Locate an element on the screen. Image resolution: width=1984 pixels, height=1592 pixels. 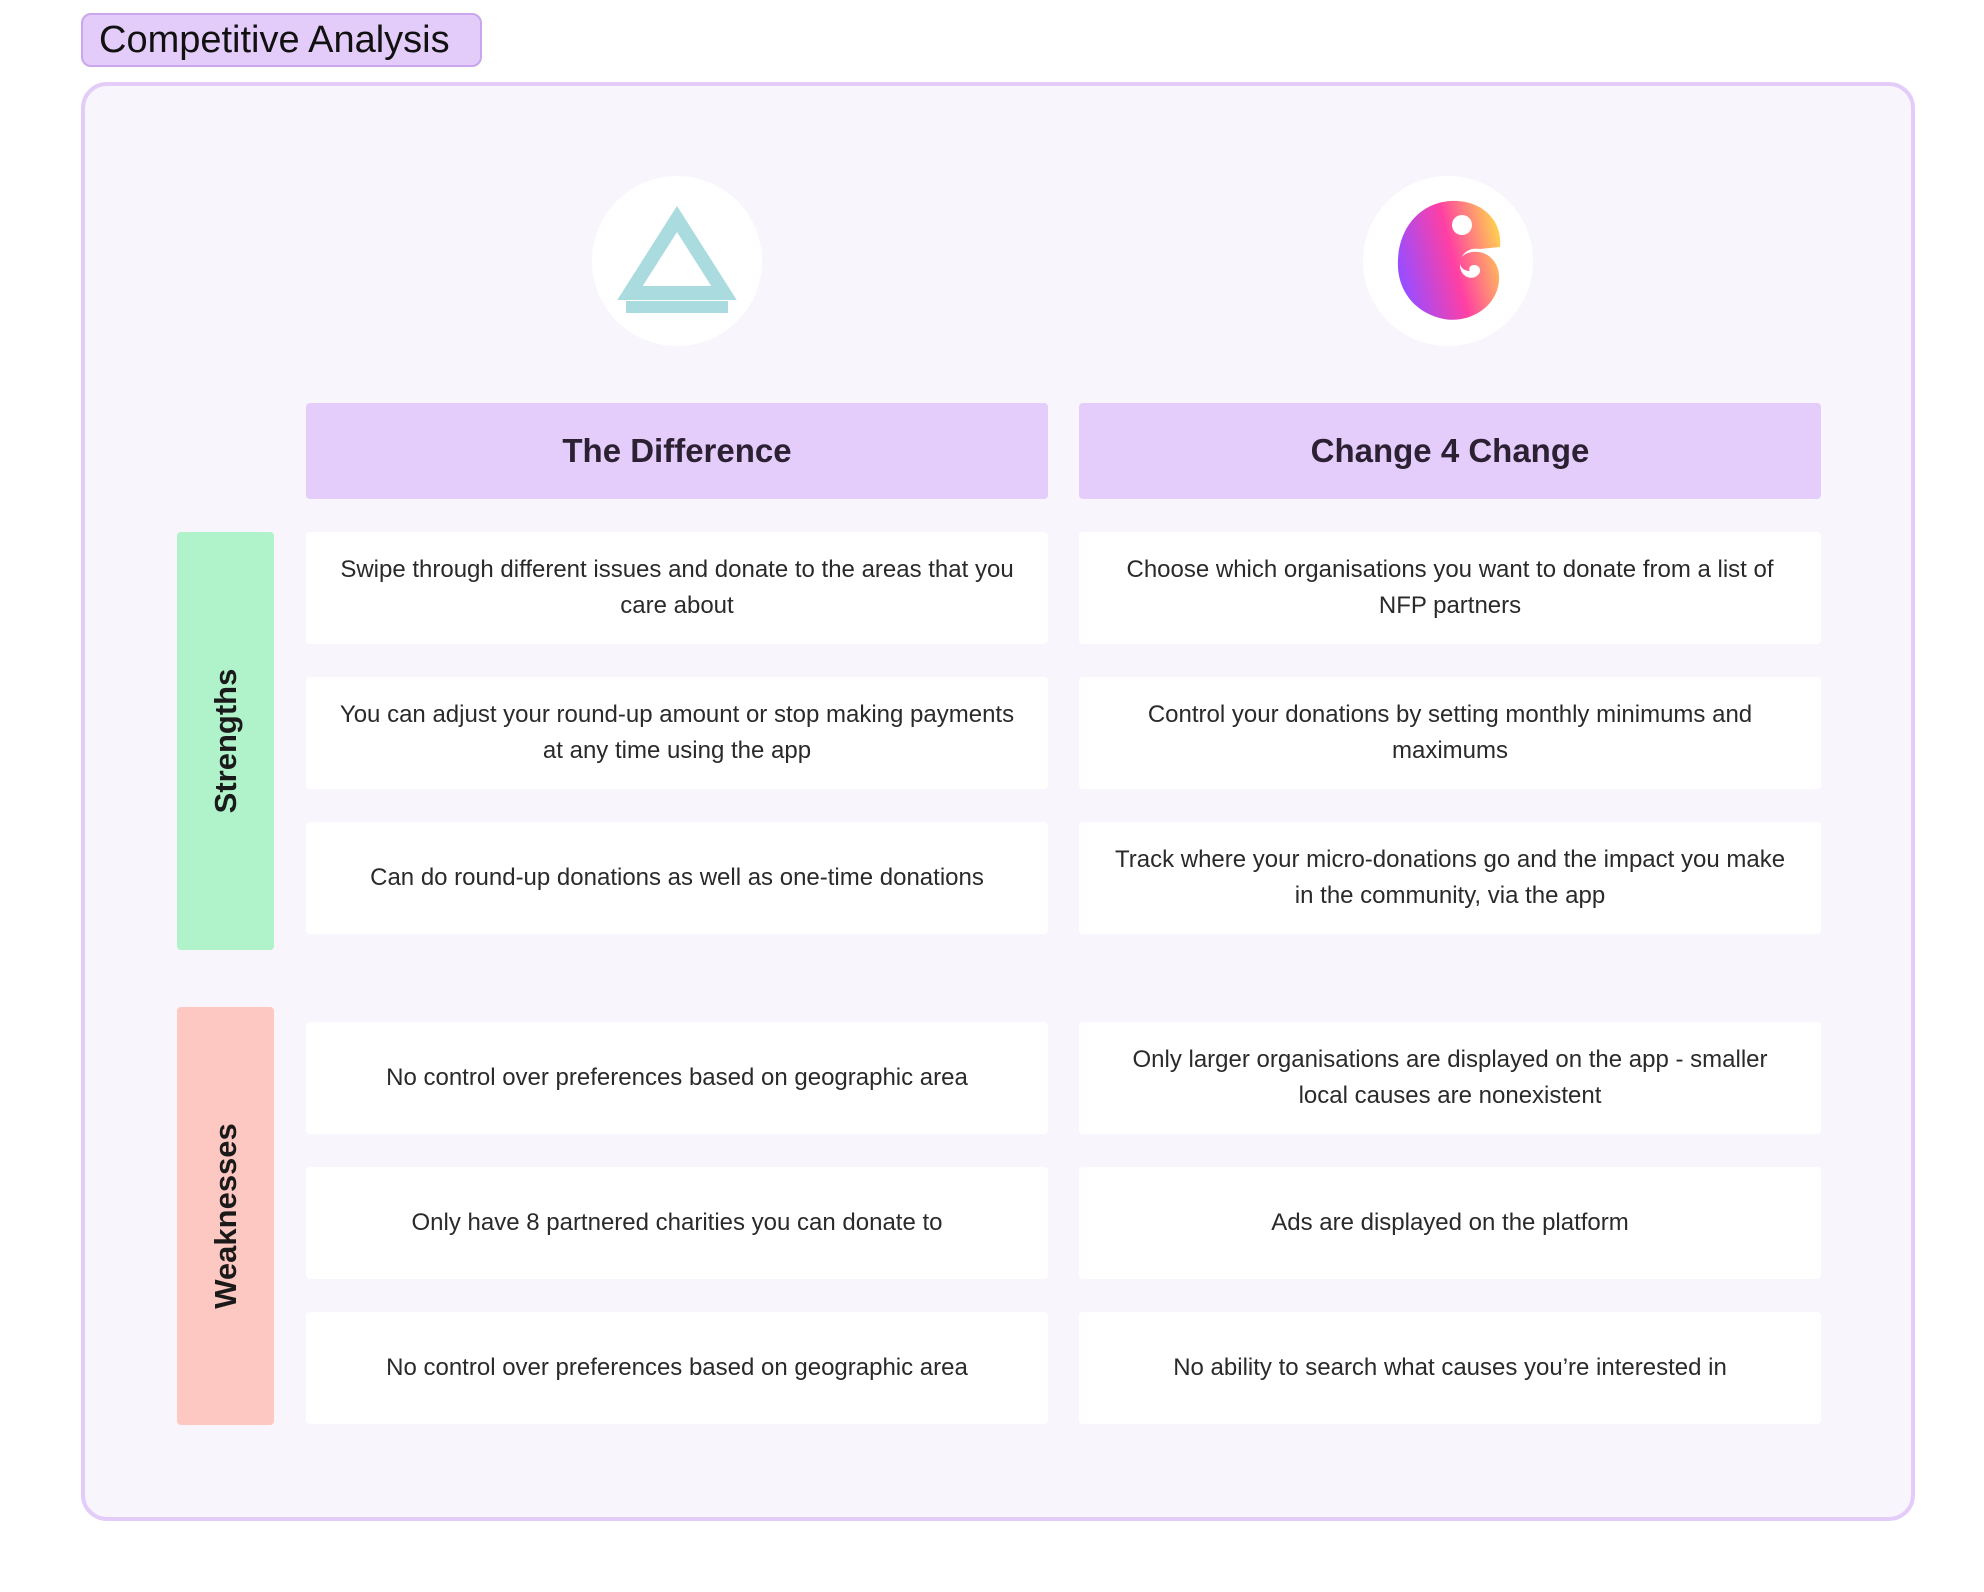
row-label-strengths: Strengths is located at coordinates (225, 741).